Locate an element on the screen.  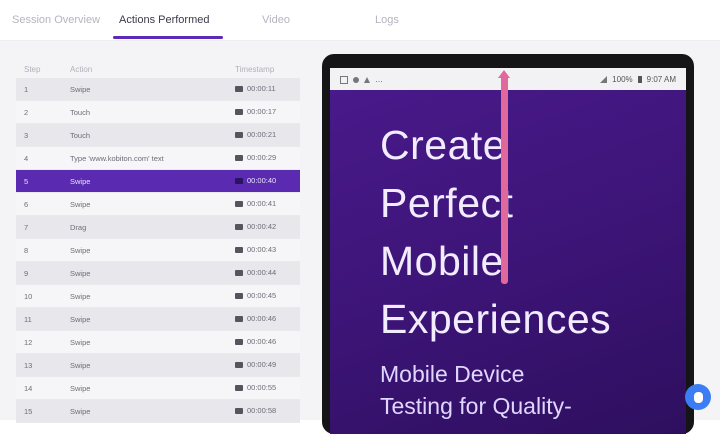
active-tab-indicator is located at coordinates (168, 37).